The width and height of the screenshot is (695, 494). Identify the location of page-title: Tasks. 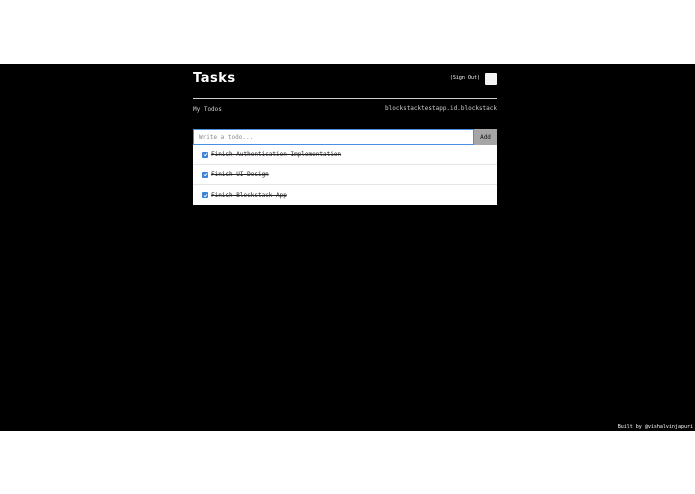
(214, 78).